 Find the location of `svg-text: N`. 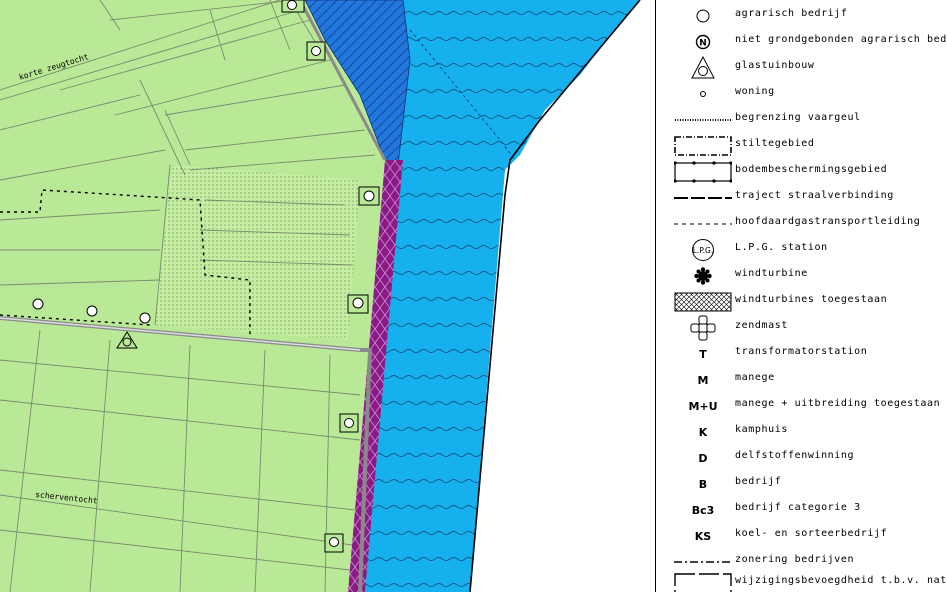

svg-text: N is located at coordinates (703, 44).